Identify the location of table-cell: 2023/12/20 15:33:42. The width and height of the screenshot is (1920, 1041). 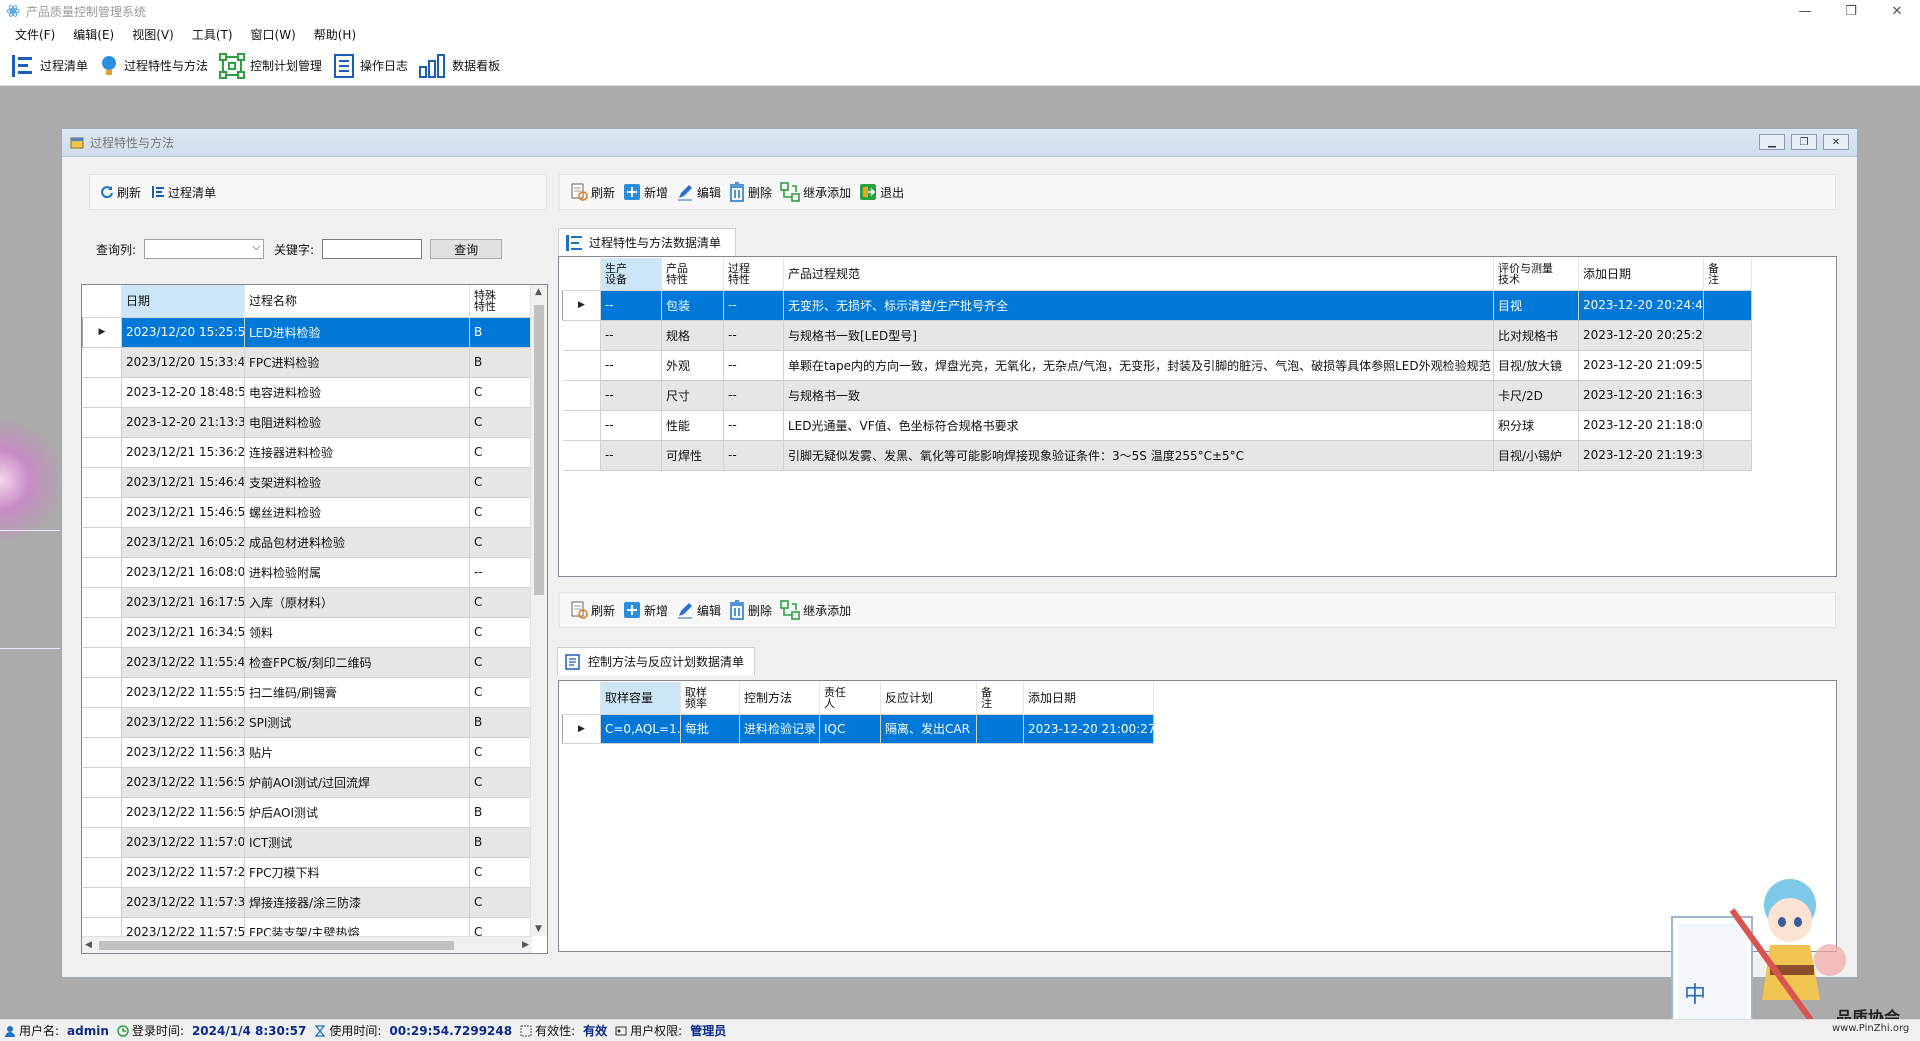
(183, 362).